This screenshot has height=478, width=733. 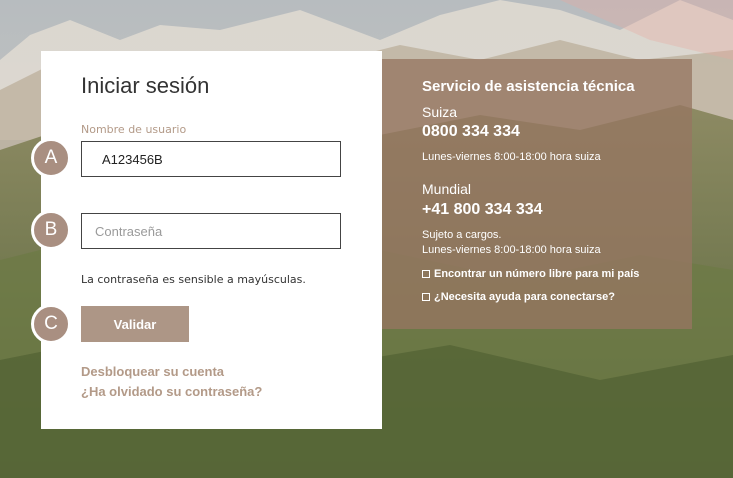 I want to click on connect-help-label: ¿Necesita ayuda para conectarse?, so click(x=524, y=297).